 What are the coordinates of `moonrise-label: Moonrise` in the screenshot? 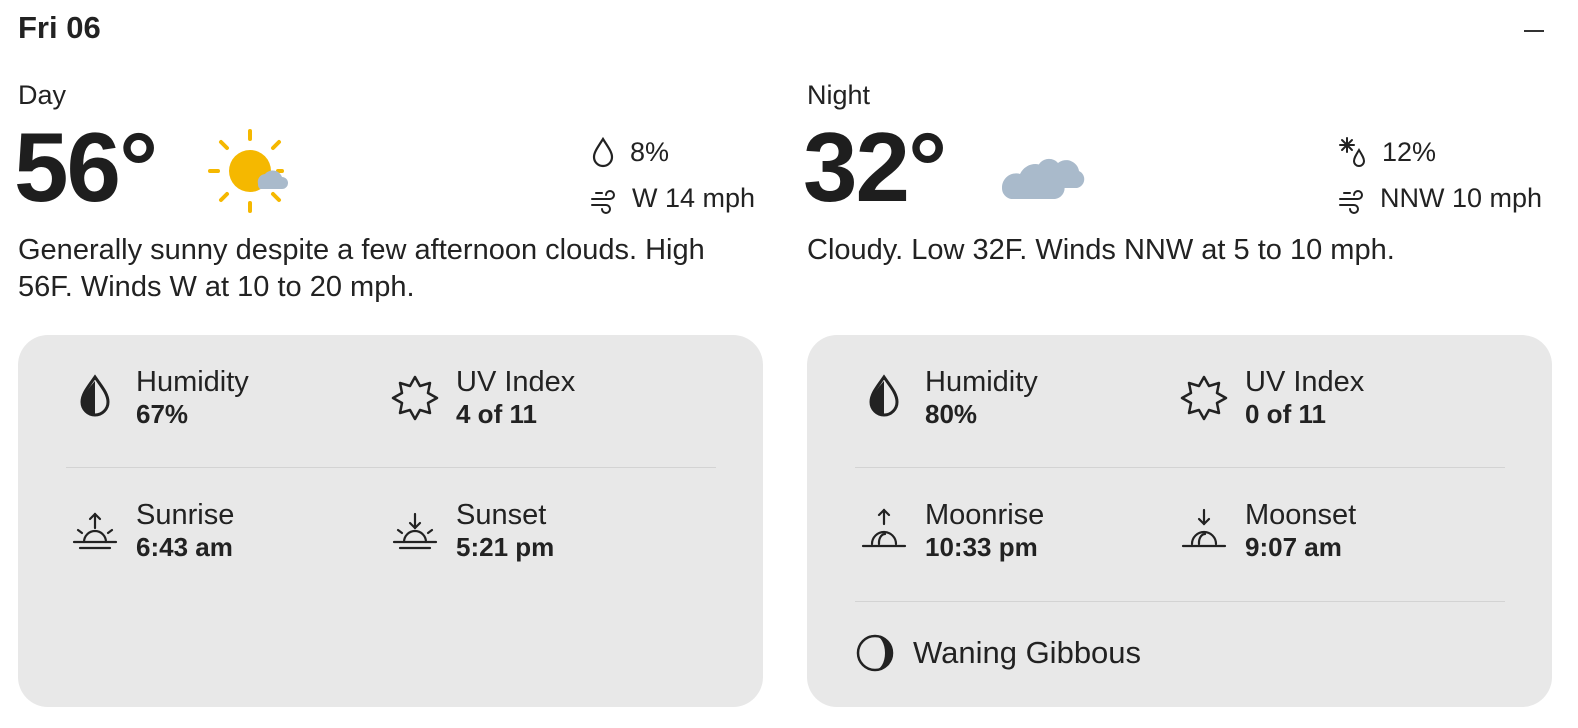 It's located at (985, 515).